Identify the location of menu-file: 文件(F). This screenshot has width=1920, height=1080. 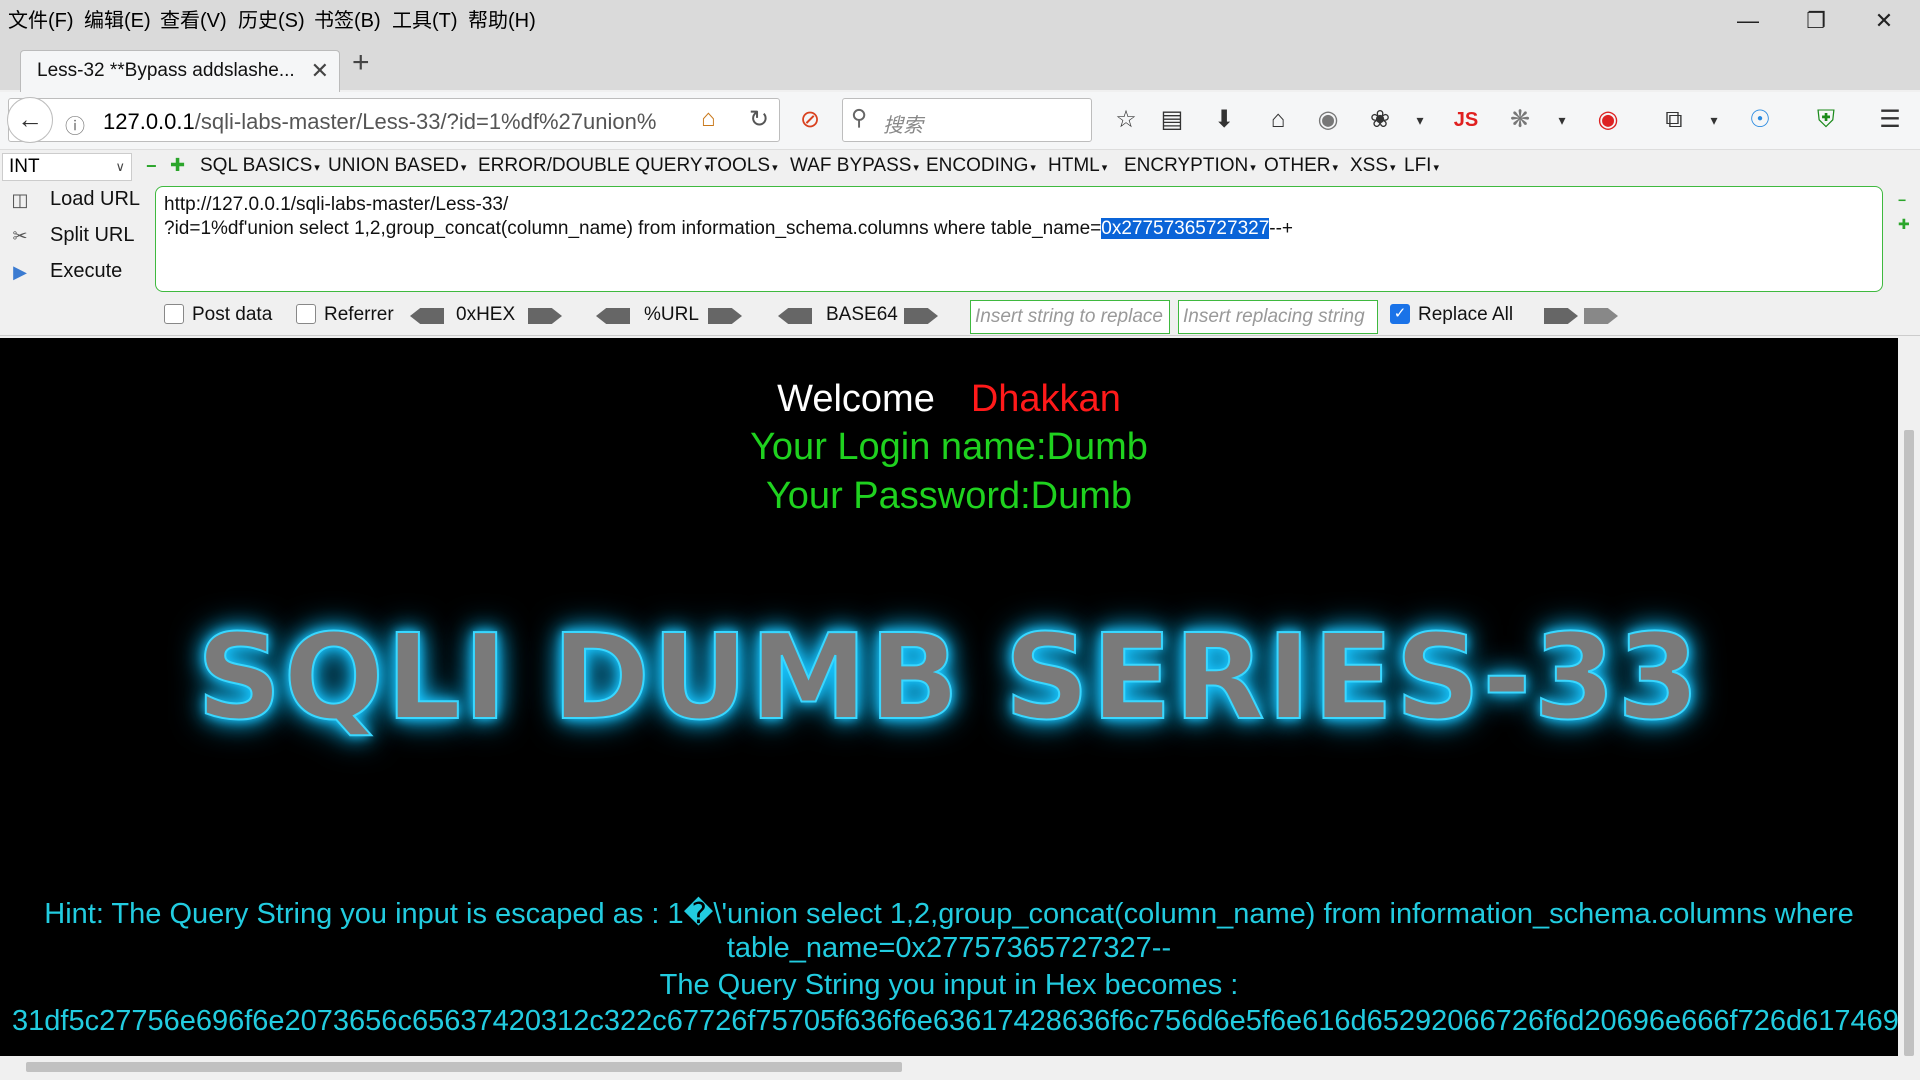
(41, 18).